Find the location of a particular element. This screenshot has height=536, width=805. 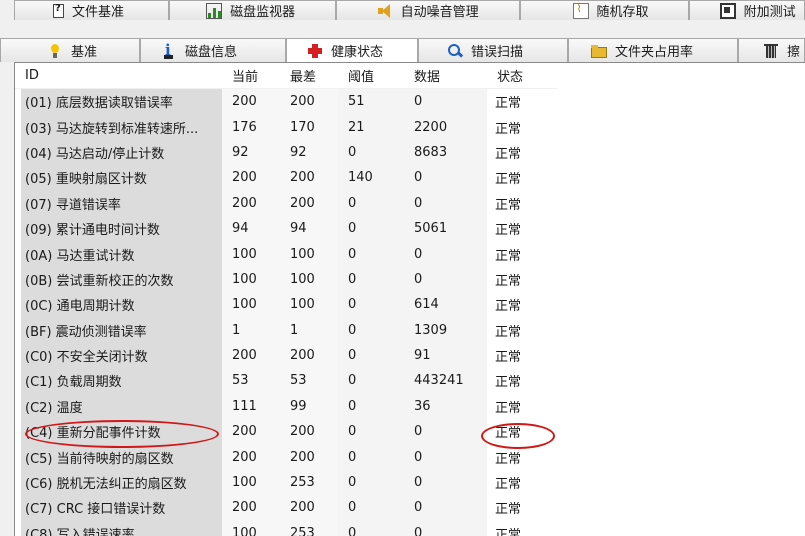

table-row: (05) 重映射扇区计数 200 200 140 0 正常 is located at coordinates (286, 178).